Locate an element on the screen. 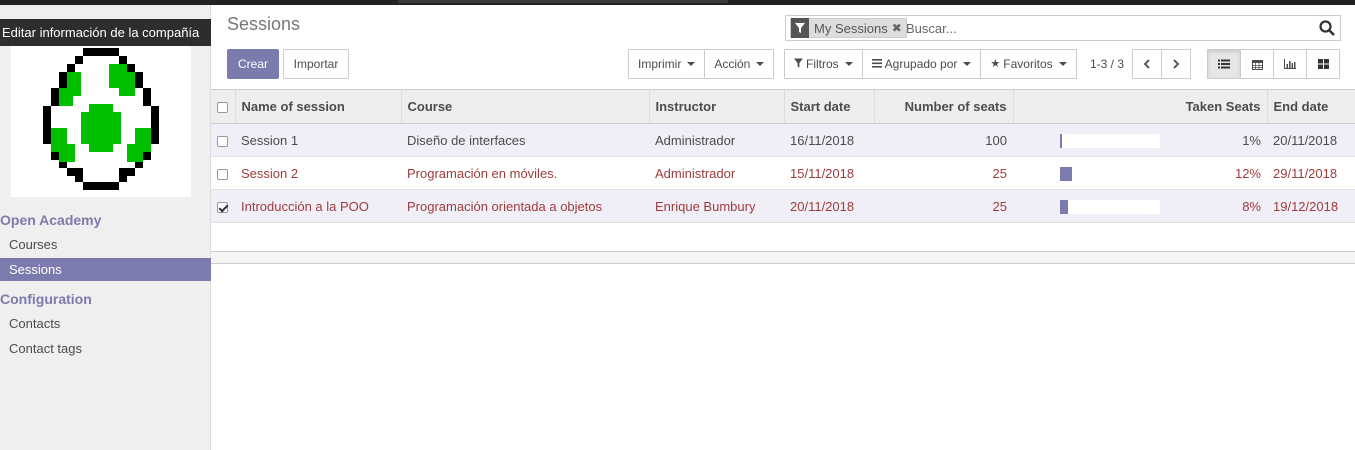  session-end-date: 20/11/2018 is located at coordinates (1311, 140).